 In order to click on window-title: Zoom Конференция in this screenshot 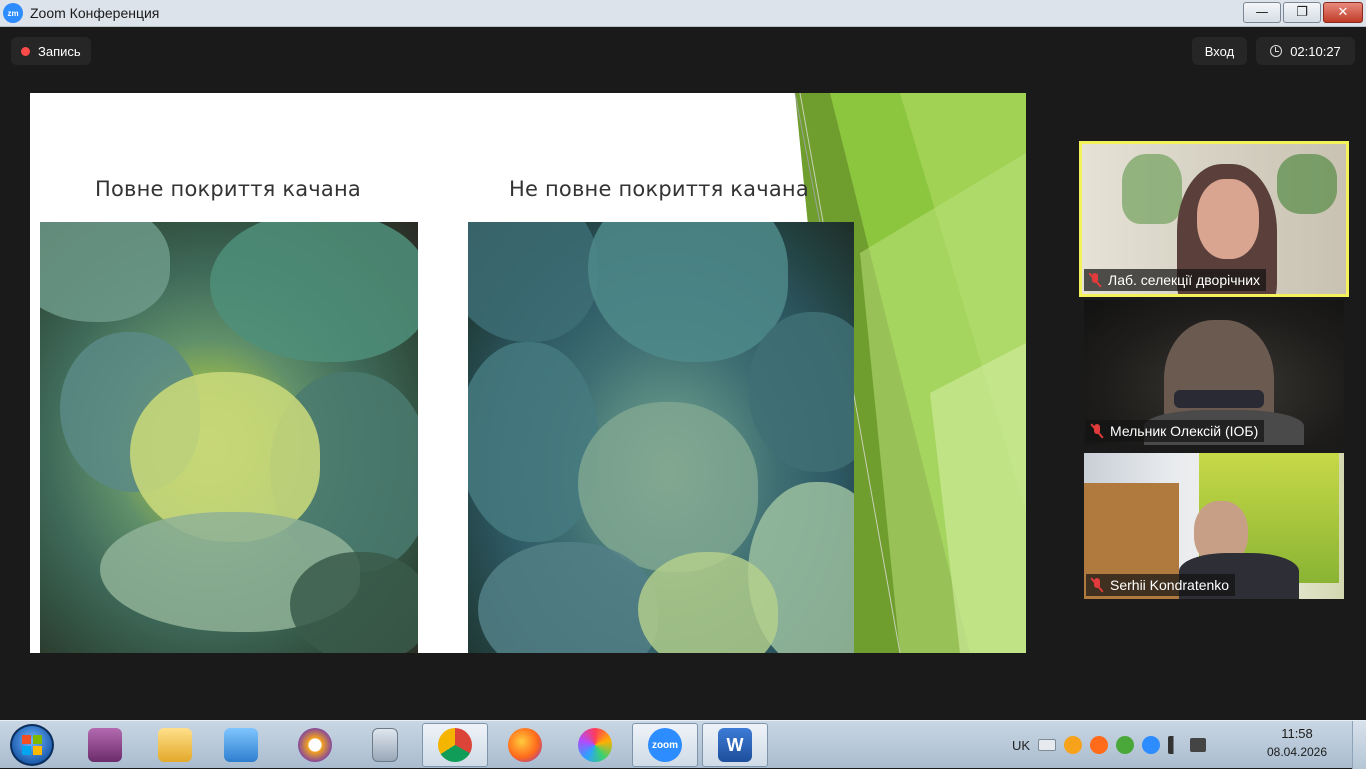, I will do `click(95, 13)`.